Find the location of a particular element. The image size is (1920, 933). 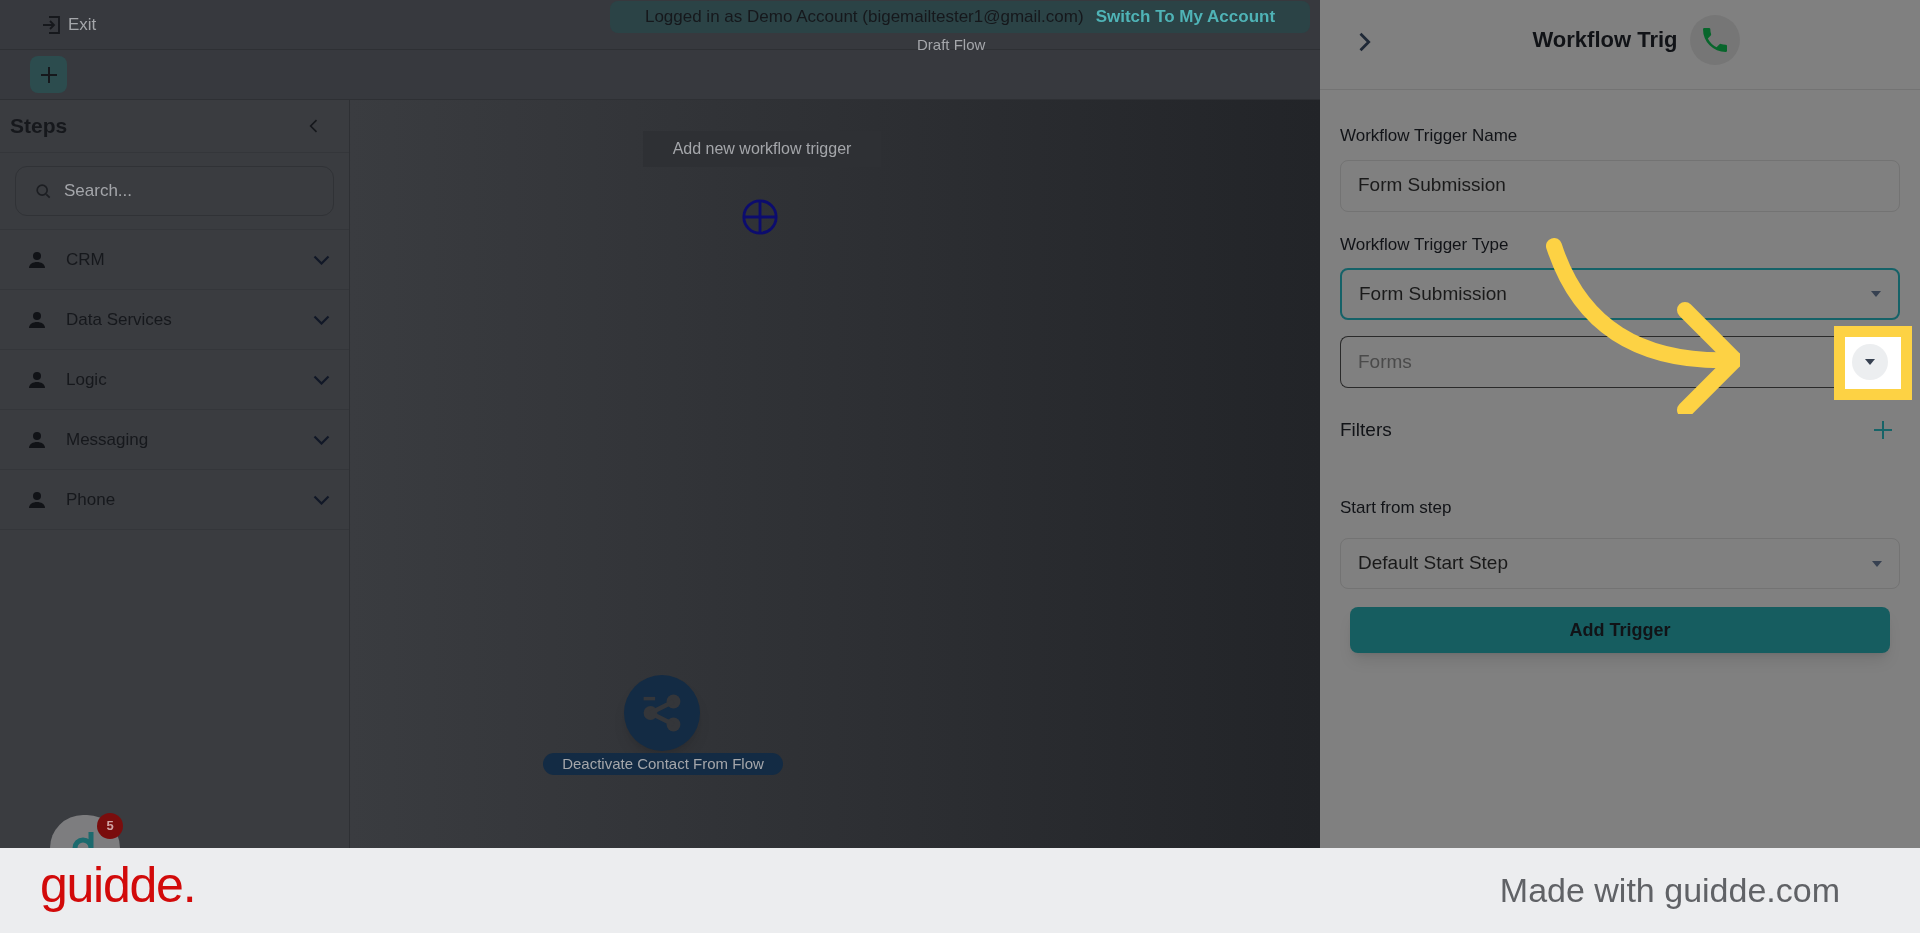

field-label: Workflow Trigger Type is located at coordinates (1425, 244).